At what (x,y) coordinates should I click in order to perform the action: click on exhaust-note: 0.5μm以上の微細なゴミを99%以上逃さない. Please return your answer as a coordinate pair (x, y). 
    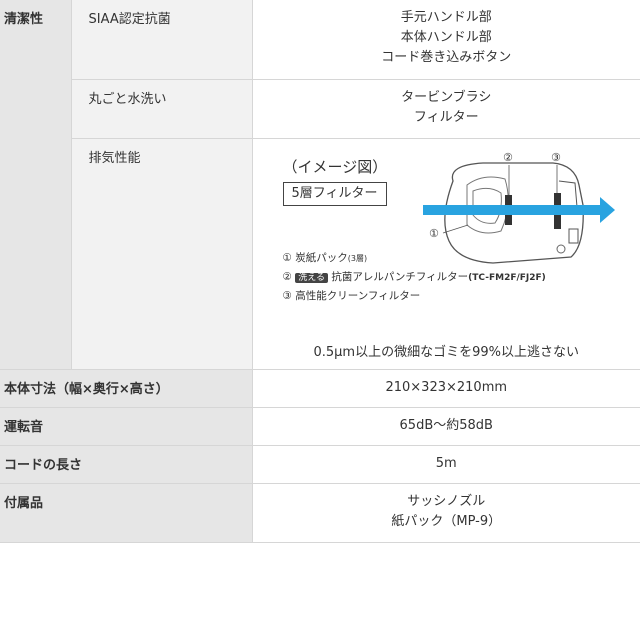
    Looking at the image, I should click on (446, 352).